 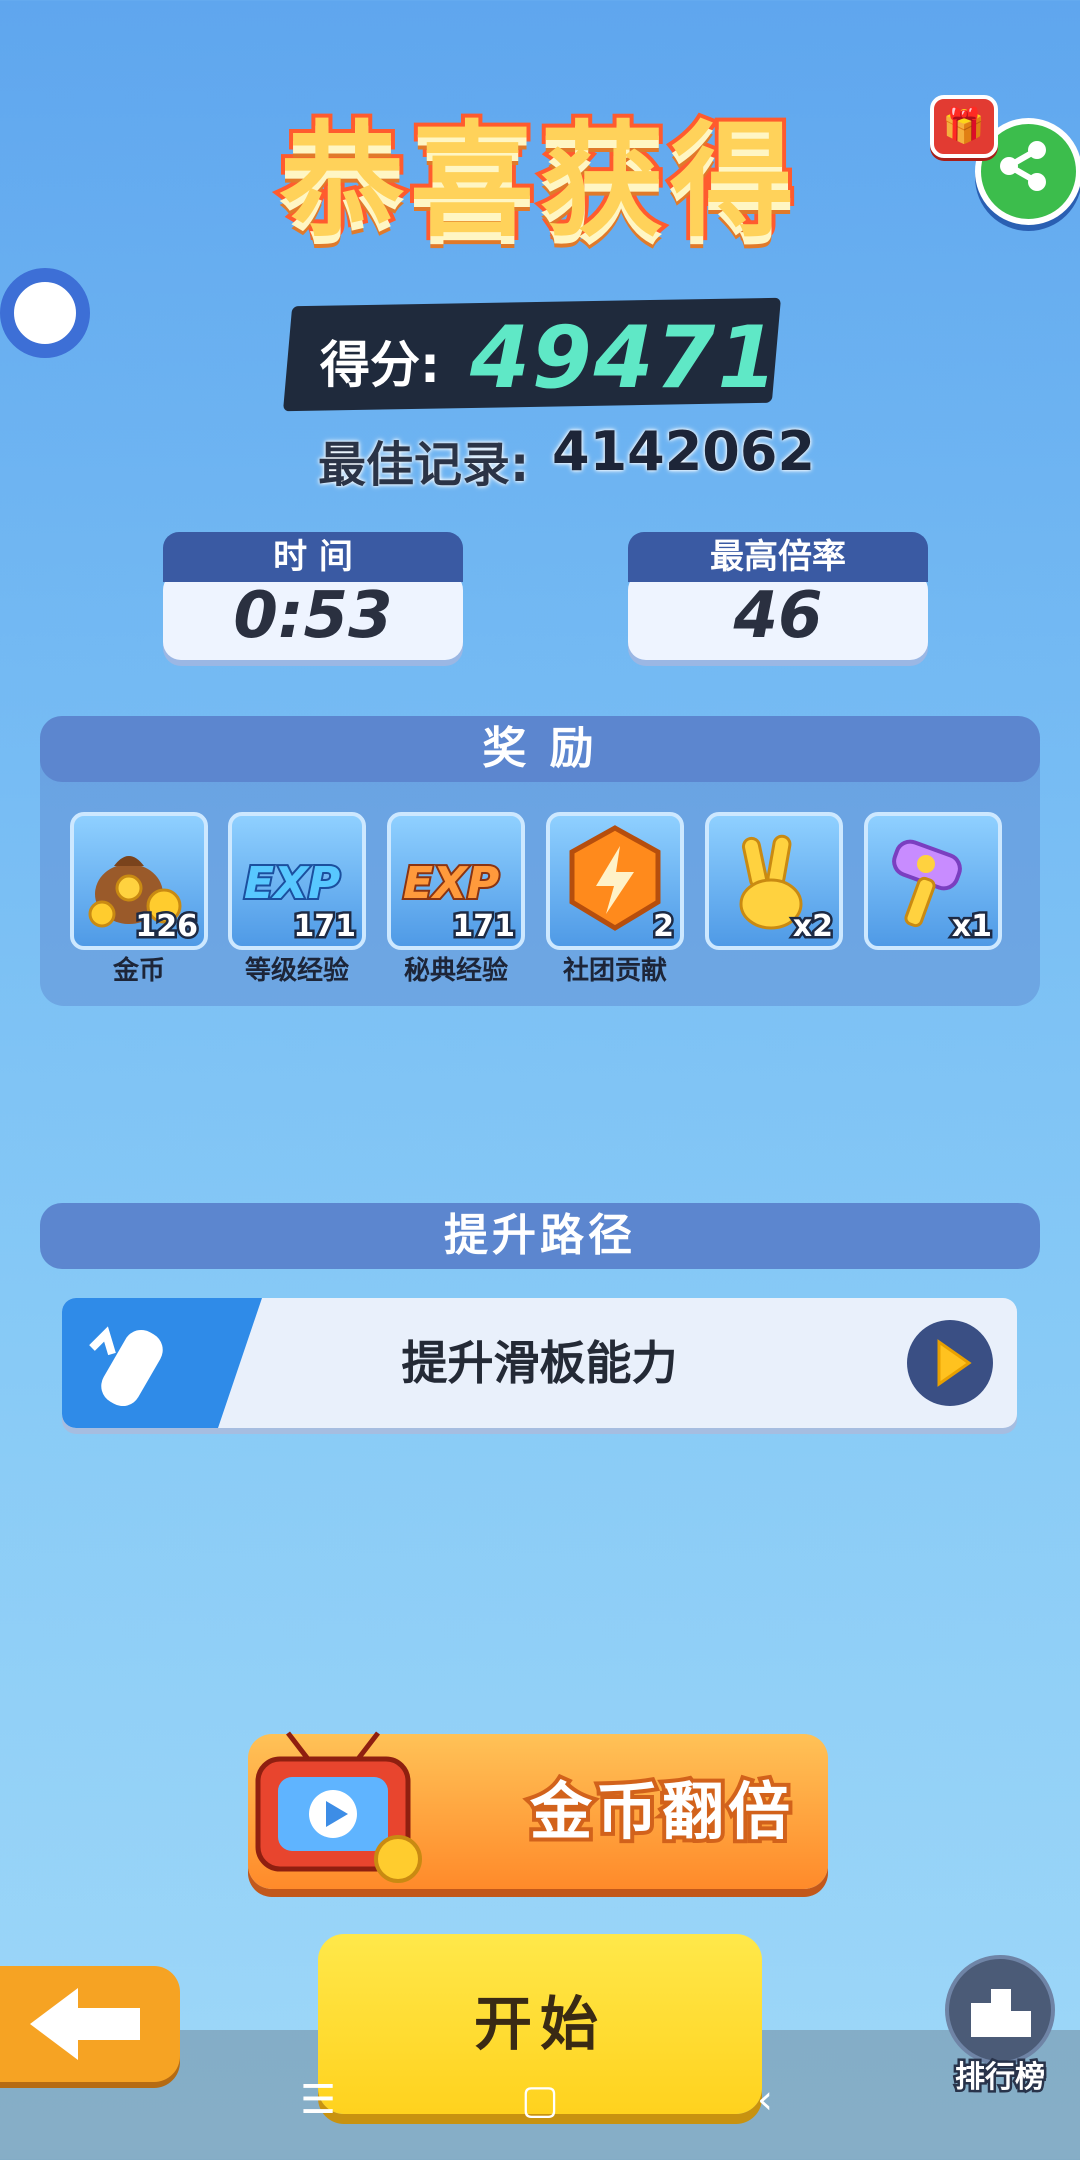 What do you see at coordinates (538, 182) in the screenshot?
I see `page-title: 恭喜获得` at bounding box center [538, 182].